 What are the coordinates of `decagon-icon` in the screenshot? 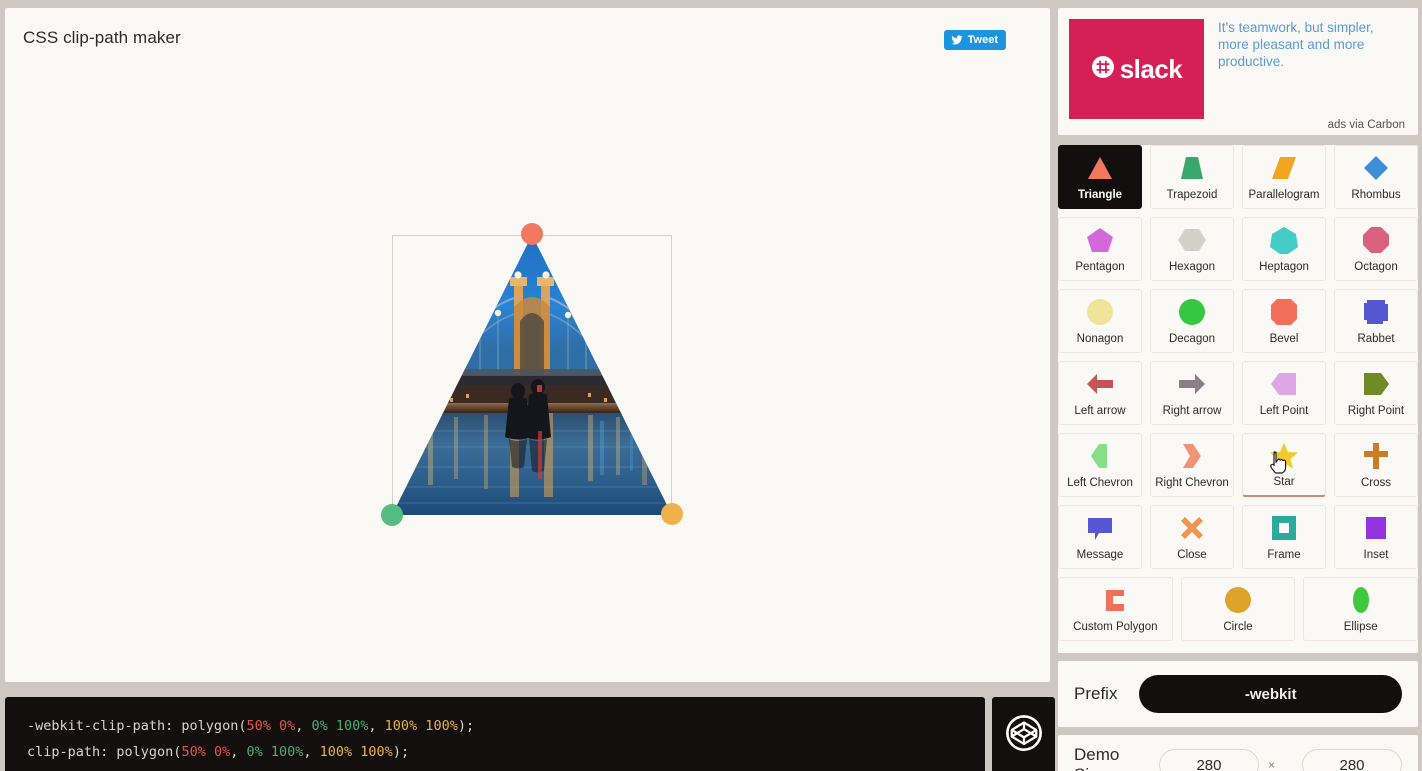 It's located at (1192, 312).